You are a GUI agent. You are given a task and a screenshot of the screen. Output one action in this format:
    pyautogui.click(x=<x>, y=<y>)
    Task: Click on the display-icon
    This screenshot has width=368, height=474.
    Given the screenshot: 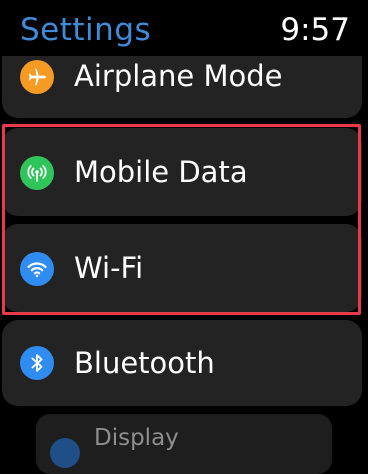 What is the action you would take?
    pyautogui.click(x=65, y=453)
    